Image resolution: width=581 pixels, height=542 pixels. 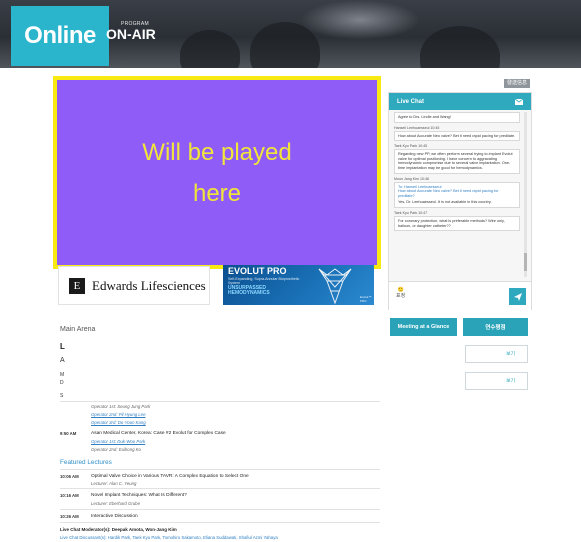 What do you see at coordinates (62, 396) in the screenshot?
I see `session-meta-partial: S` at bounding box center [62, 396].